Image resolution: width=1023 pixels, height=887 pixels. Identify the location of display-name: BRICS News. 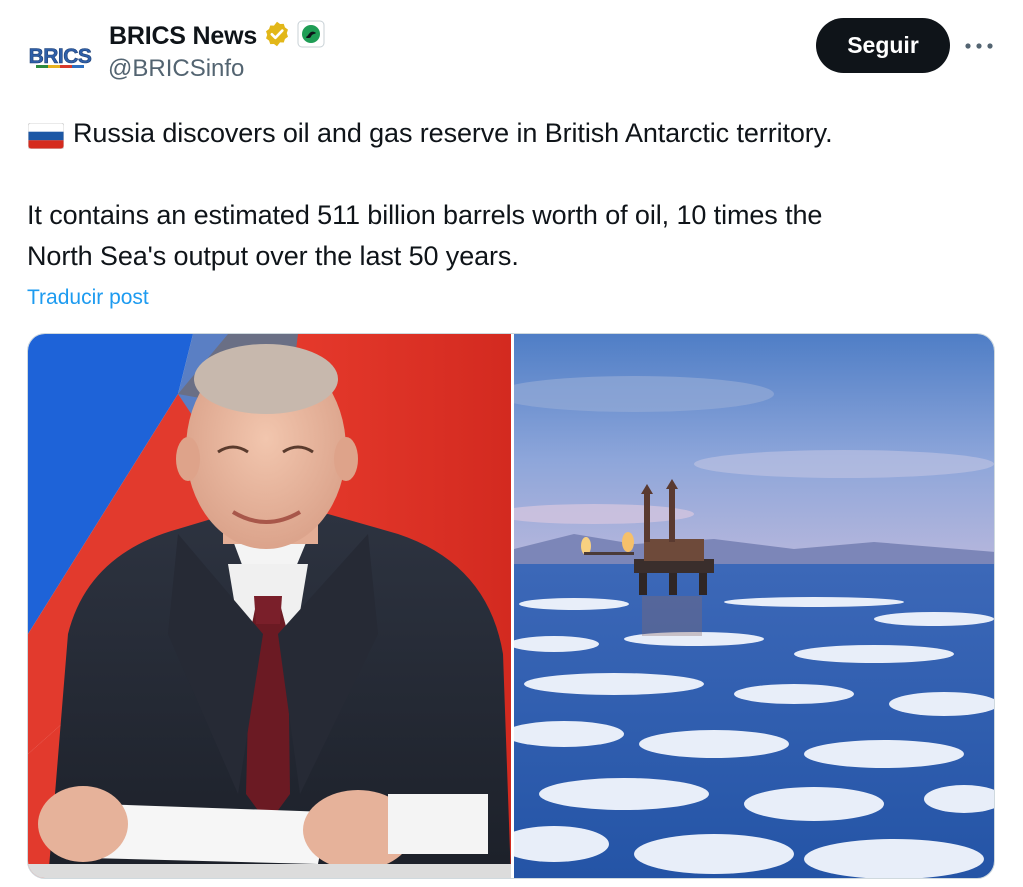
(183, 36).